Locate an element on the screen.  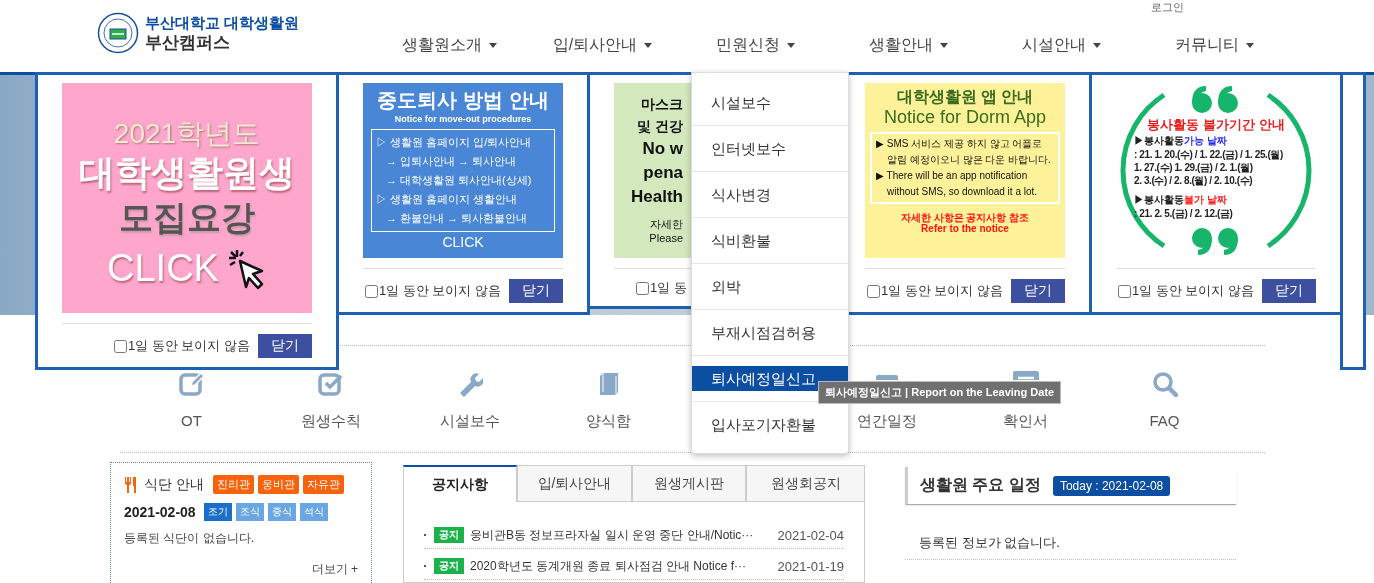
meal-date: 2021-02-08 is located at coordinates (160, 512).